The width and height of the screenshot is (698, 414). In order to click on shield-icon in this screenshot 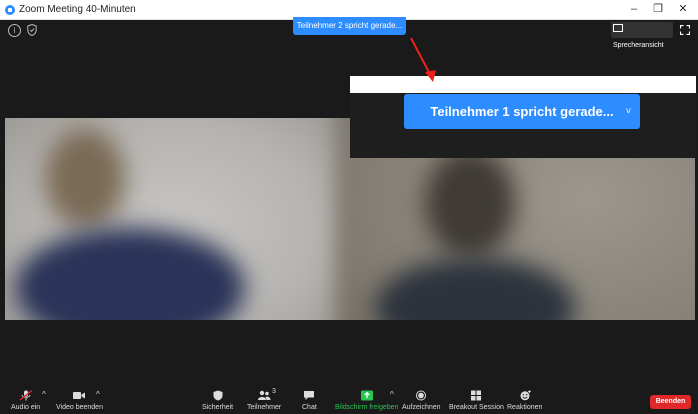, I will do `click(218, 395)`.